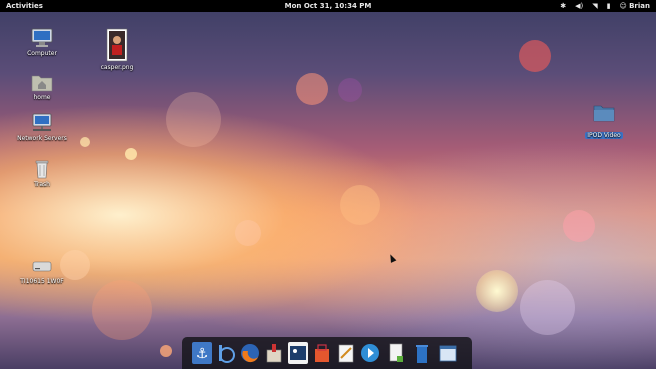 The image size is (656, 369). What do you see at coordinates (42, 38) in the screenshot?
I see `computer-icon` at bounding box center [42, 38].